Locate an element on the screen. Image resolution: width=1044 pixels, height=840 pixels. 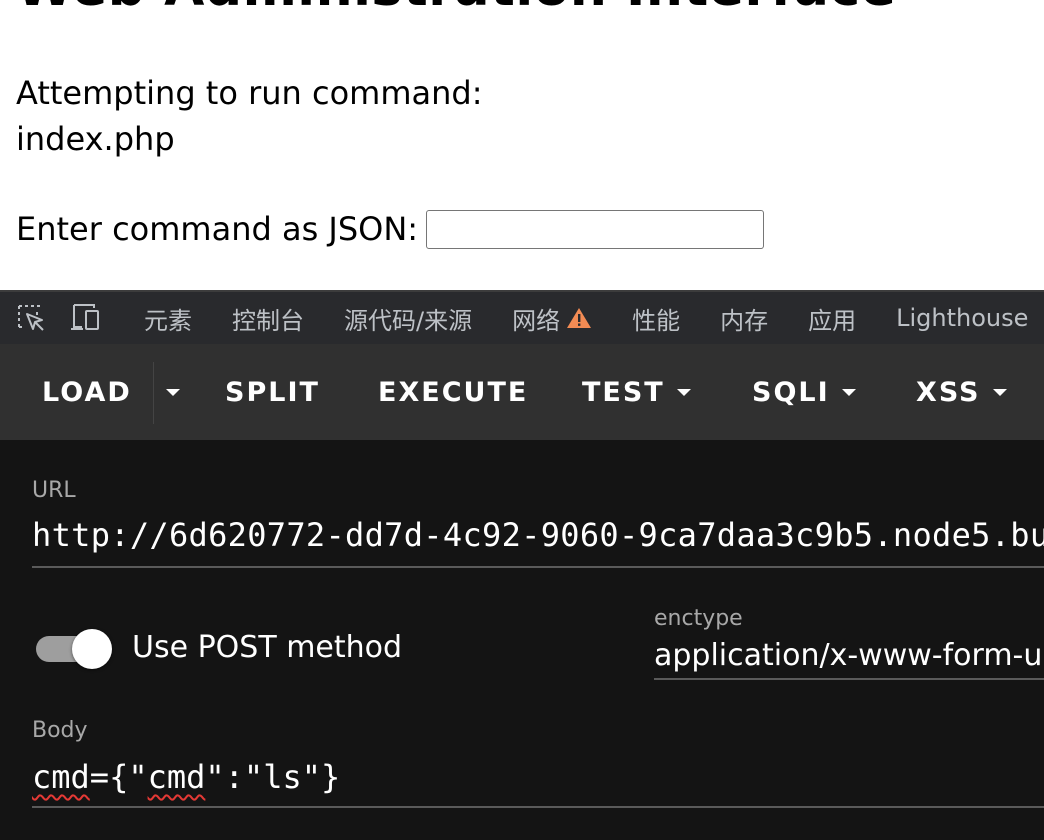
attempt-value: index.php is located at coordinates (95, 139).